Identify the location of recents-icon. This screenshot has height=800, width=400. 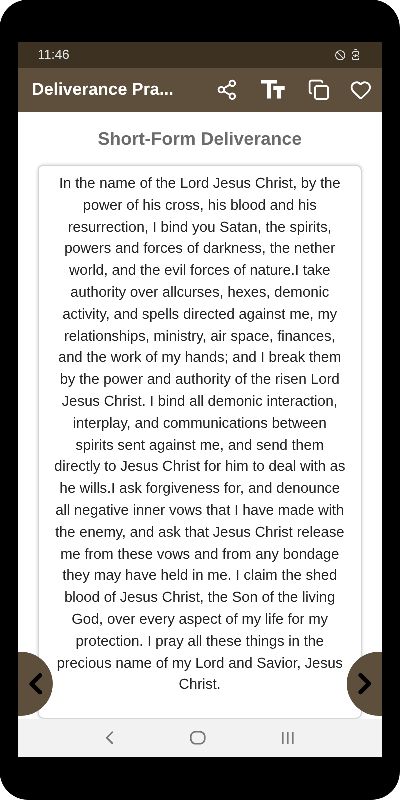
(287, 738).